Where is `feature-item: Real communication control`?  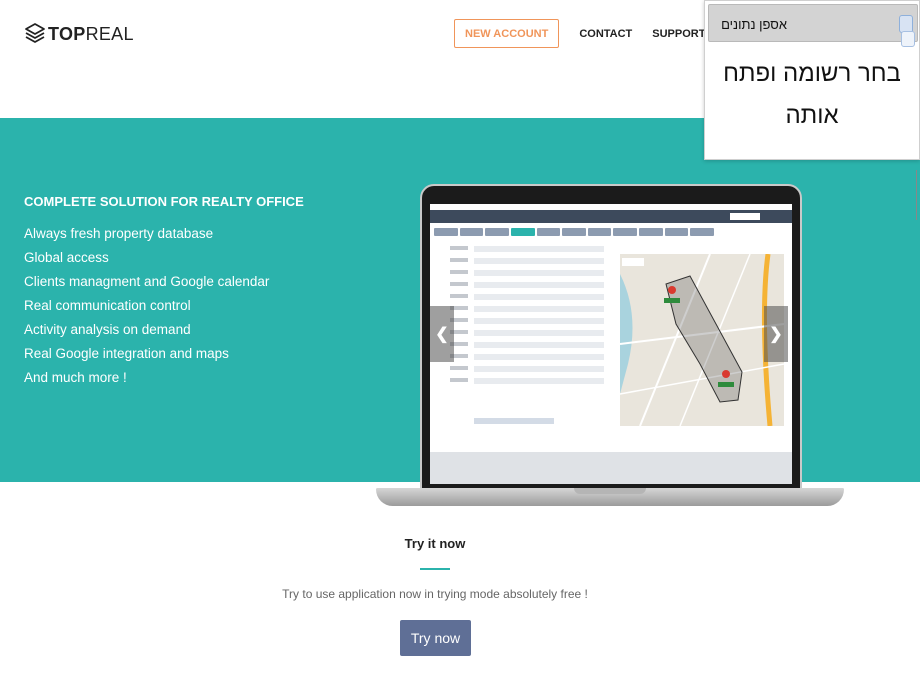 feature-item: Real communication control is located at coordinates (107, 305).